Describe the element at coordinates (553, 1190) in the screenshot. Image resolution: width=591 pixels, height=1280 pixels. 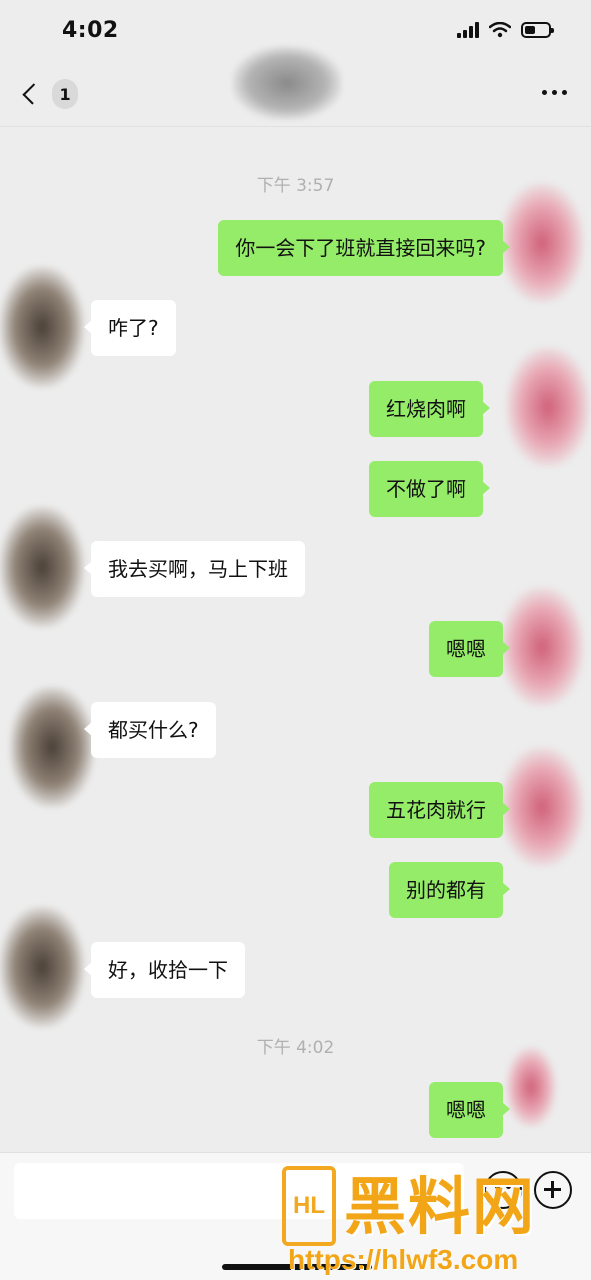
I see `plus-icon` at that location.